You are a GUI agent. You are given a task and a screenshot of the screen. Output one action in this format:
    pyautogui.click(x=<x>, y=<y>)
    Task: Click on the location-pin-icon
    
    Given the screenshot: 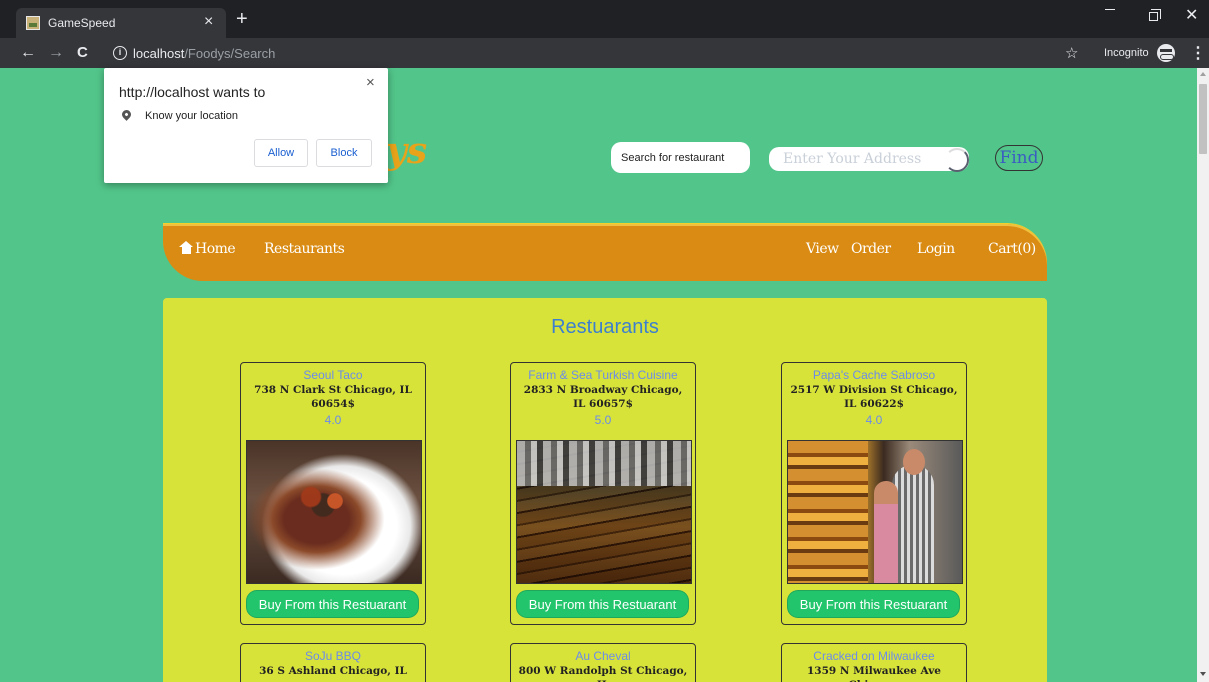 What is the action you would take?
    pyautogui.click(x=126, y=114)
    